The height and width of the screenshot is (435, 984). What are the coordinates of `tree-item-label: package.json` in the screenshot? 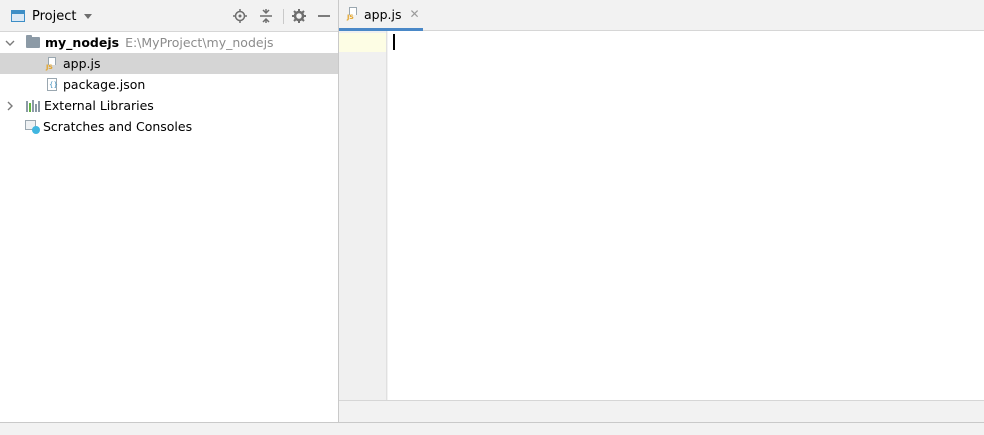 It's located at (104, 84).